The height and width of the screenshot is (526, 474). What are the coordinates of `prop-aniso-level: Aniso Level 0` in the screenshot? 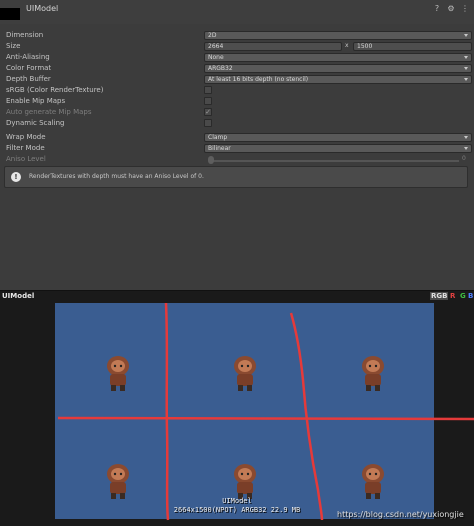 It's located at (236, 160).